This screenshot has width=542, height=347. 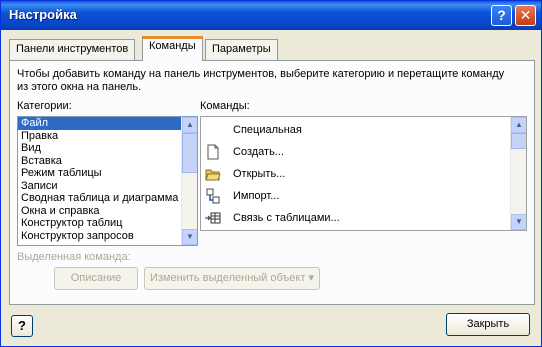 I want to click on category-item: Правка, so click(x=107, y=136).